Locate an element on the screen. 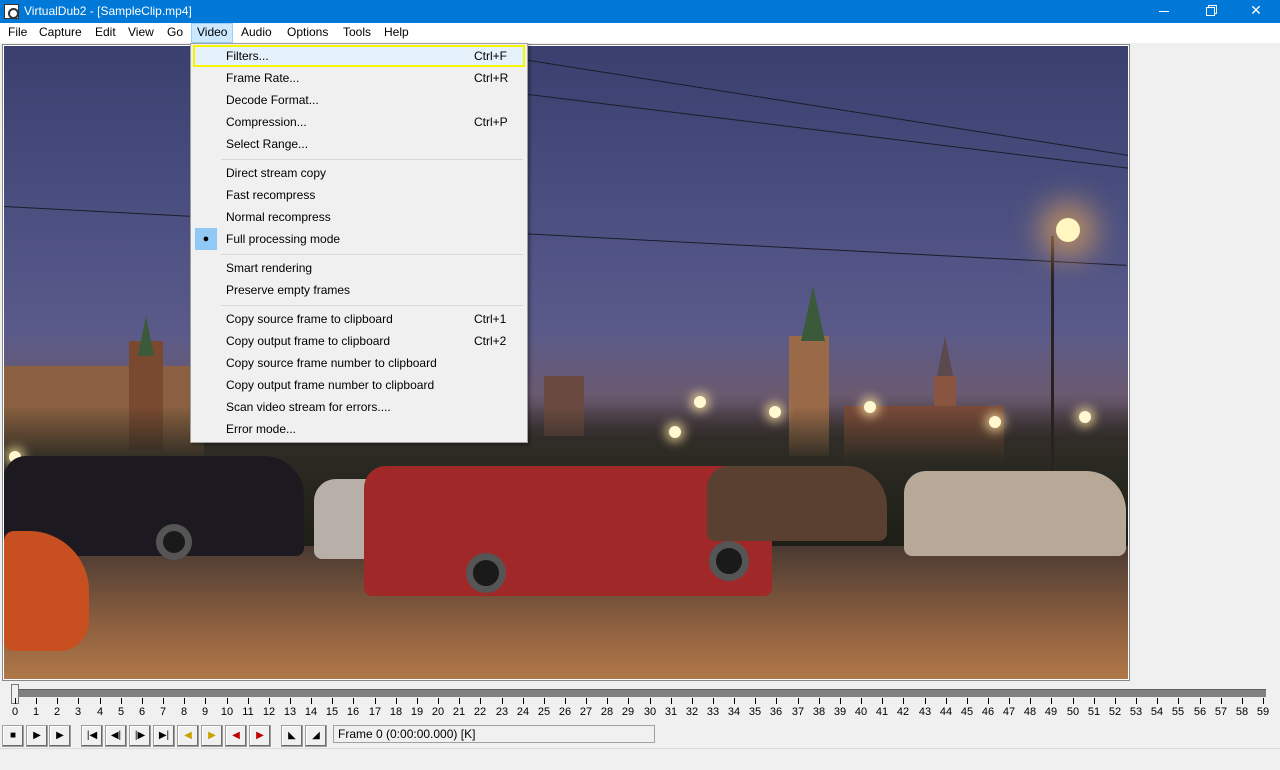  next-frame-button: |▶ is located at coordinates (140, 736).